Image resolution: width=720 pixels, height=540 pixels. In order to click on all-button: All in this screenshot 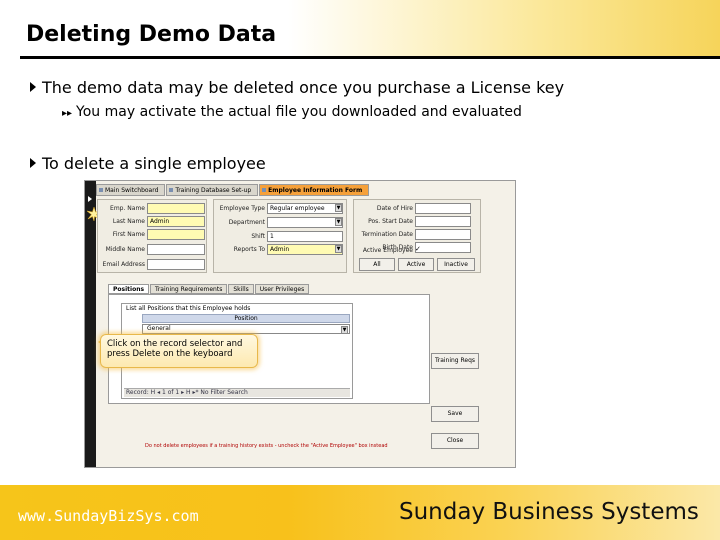, I will do `click(377, 264)`.